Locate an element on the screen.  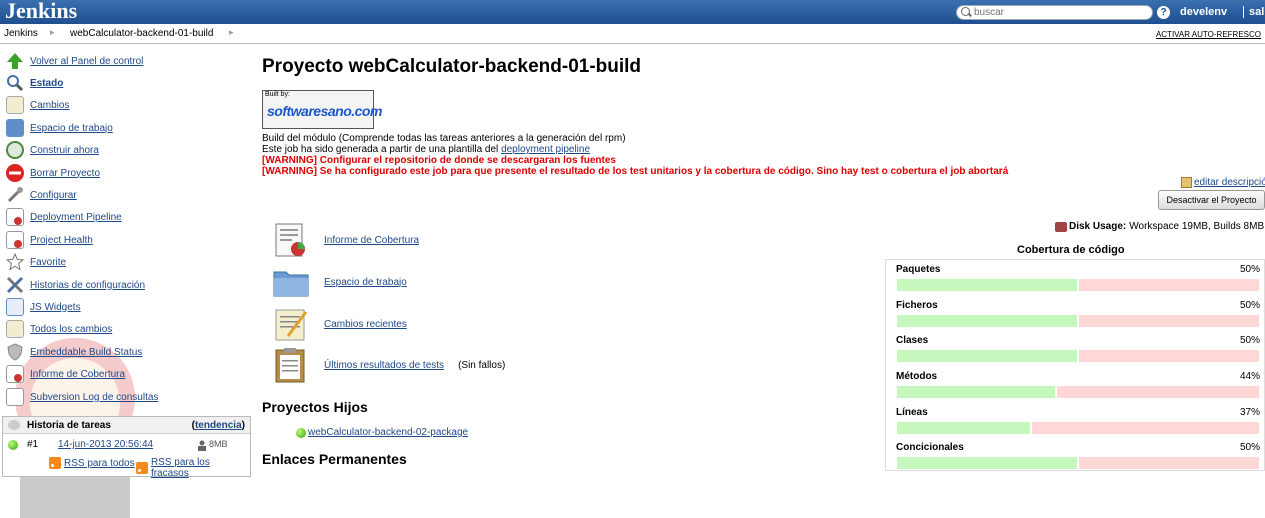
sidebar-item-label: Volver al Panel de control is located at coordinates (86, 61).